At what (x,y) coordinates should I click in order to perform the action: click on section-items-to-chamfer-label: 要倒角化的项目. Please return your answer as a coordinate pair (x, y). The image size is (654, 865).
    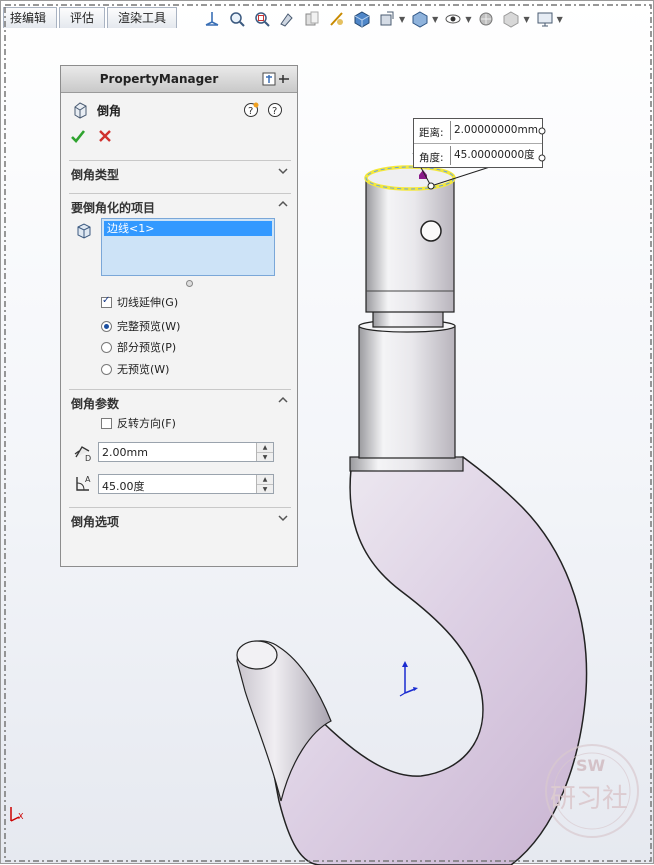
    Looking at the image, I should click on (113, 208).